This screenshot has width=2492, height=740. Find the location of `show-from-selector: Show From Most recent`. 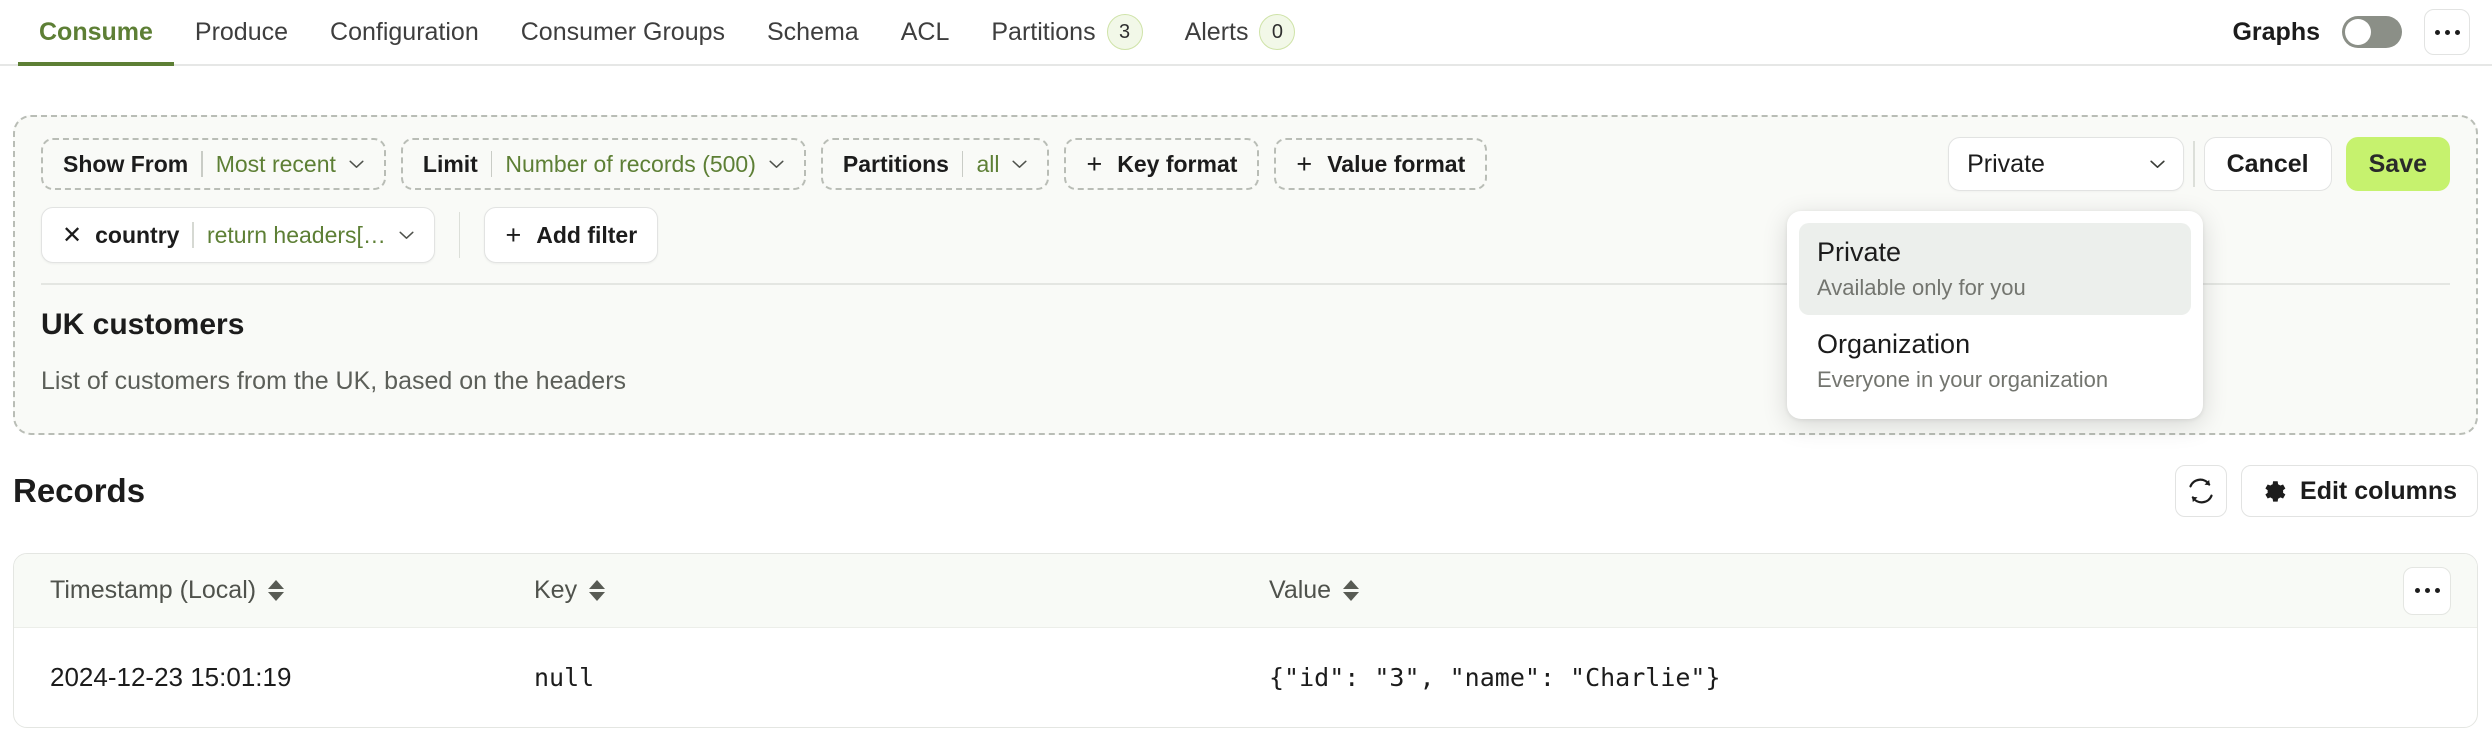

show-from-selector: Show From Most recent is located at coordinates (213, 164).